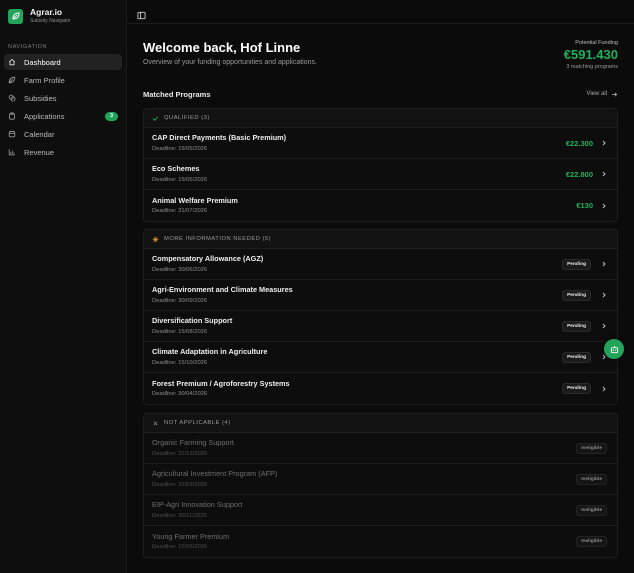 This screenshot has height=573, width=634. What do you see at coordinates (12, 152) in the screenshot?
I see `bar-chart-icon` at bounding box center [12, 152].